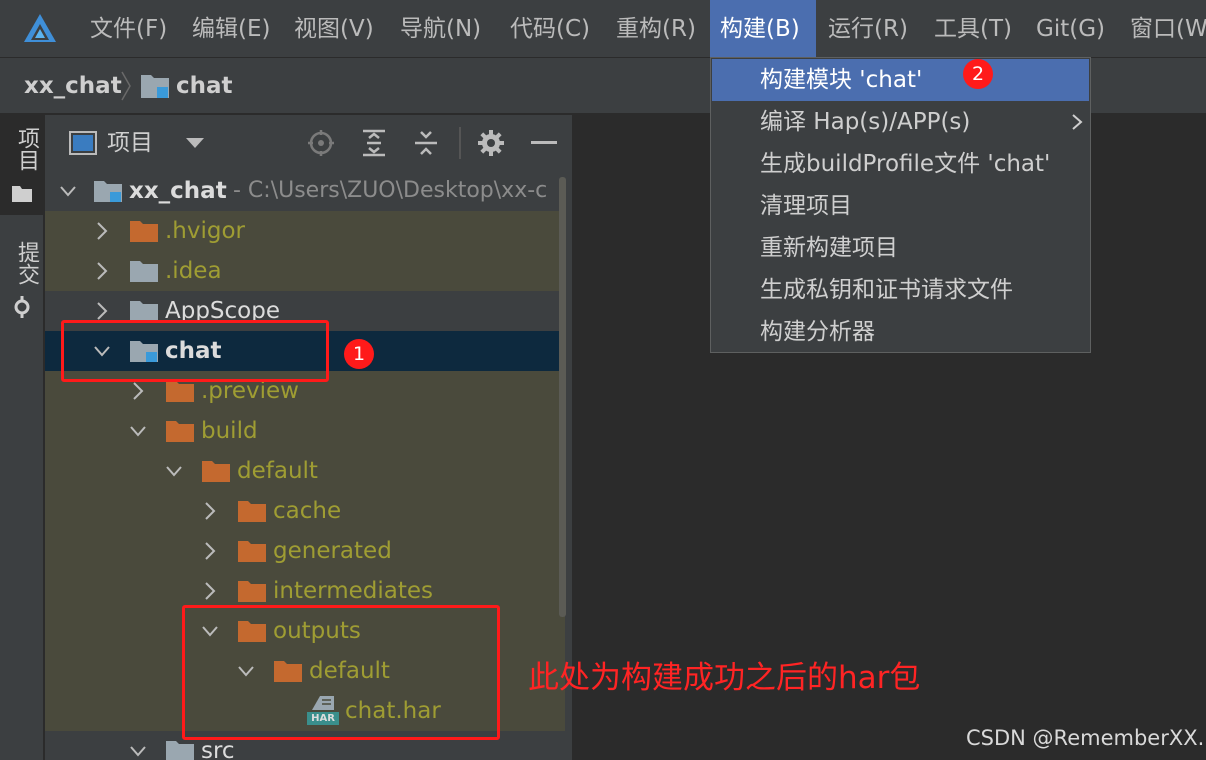  Describe the element at coordinates (1163, 28) in the screenshot. I see `menu-window: 窗口(W` at that location.